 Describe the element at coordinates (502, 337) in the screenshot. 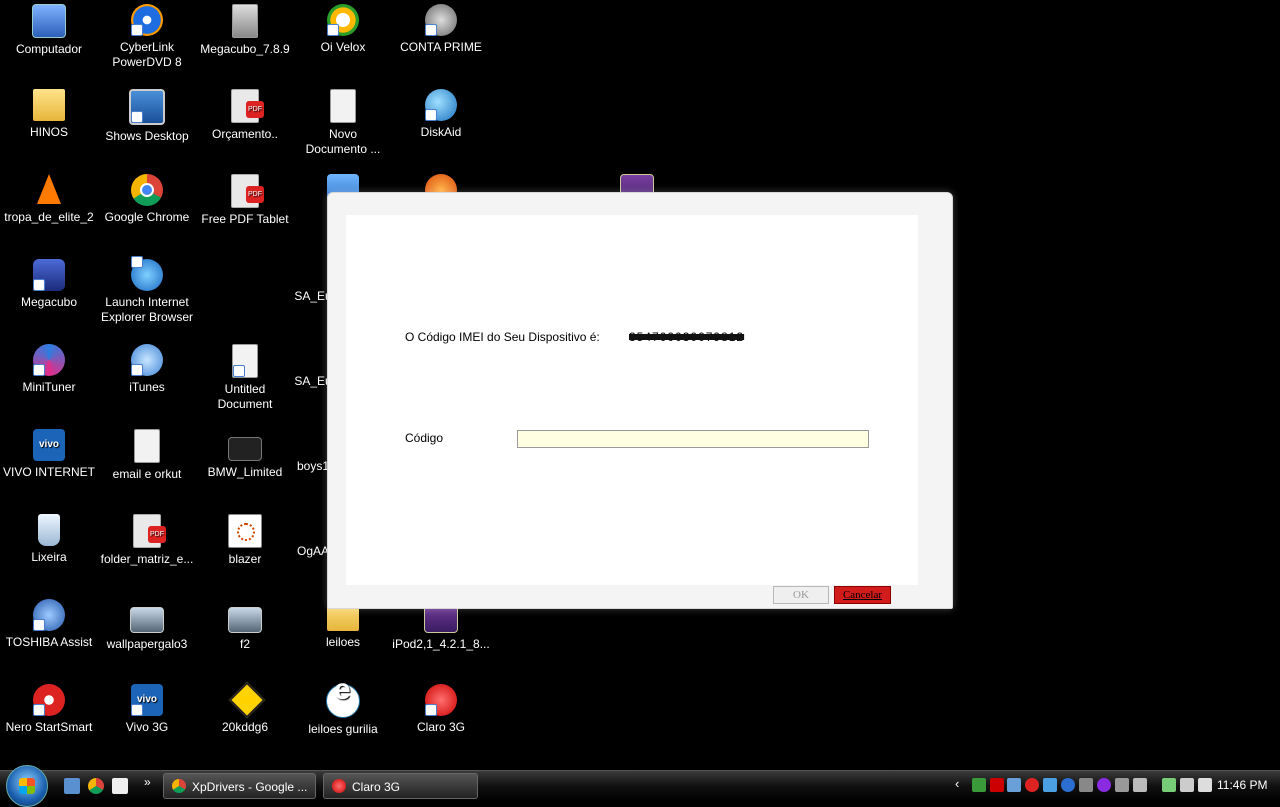

I see `imei-label: O Código IMEI do Seu Dispositivo é:` at that location.